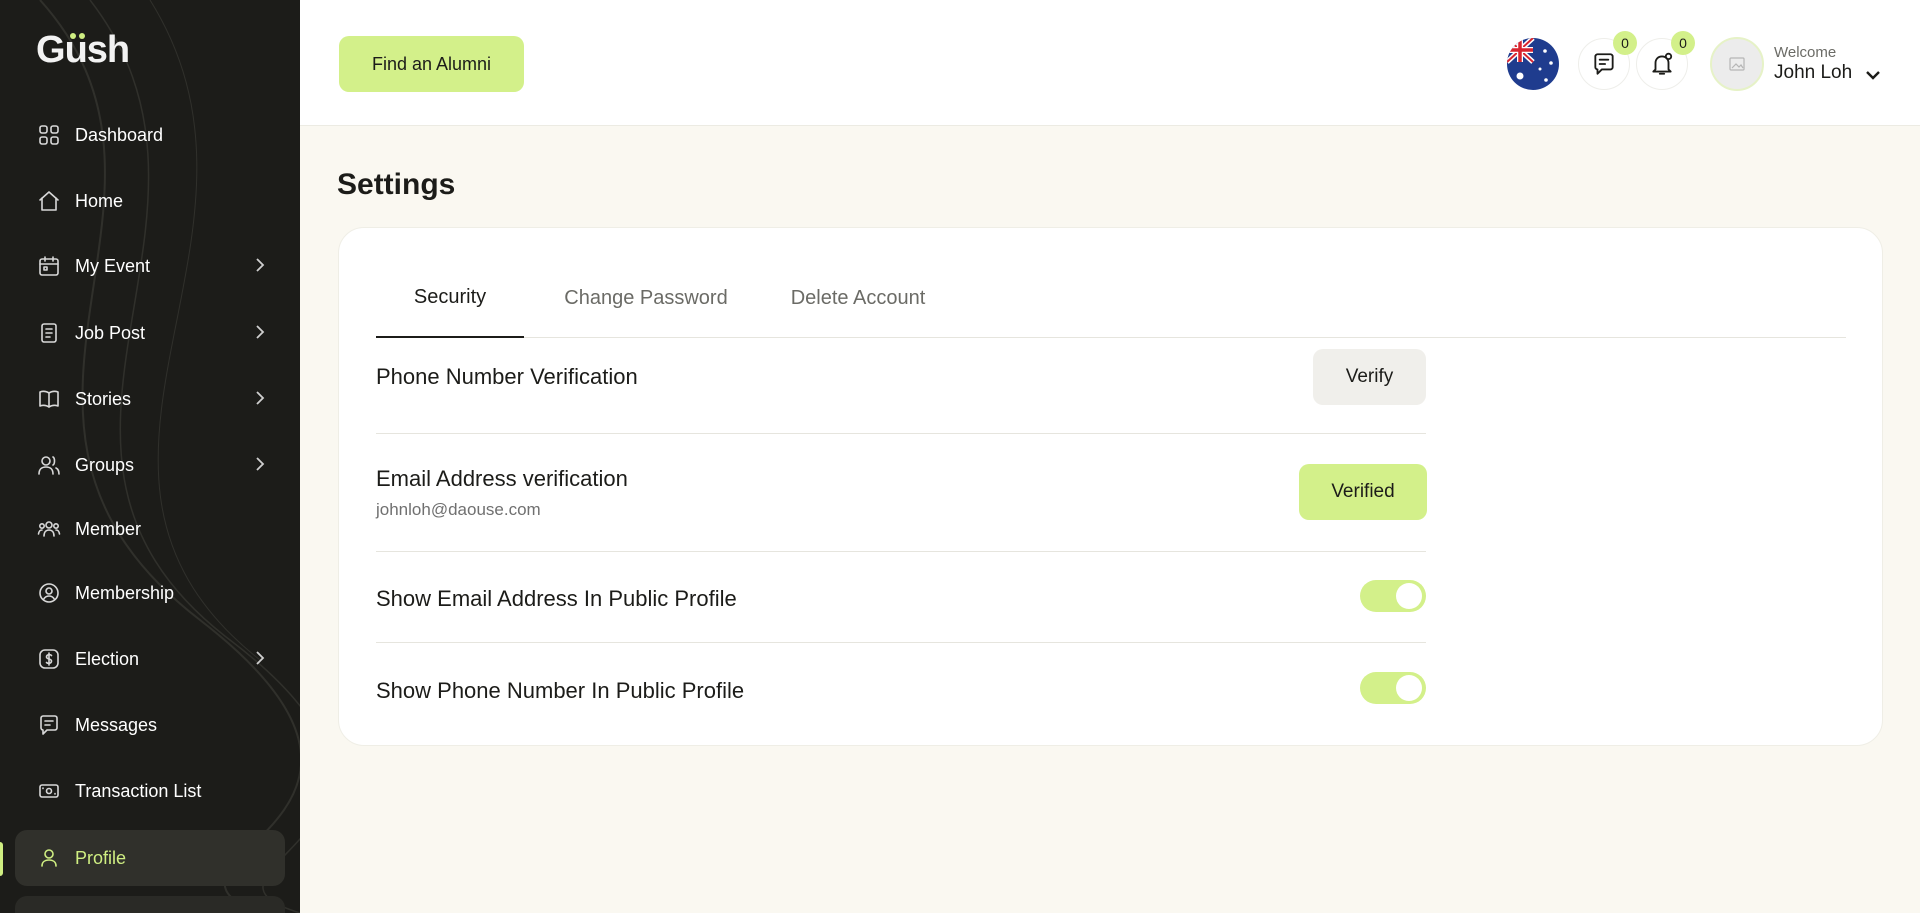 The image size is (1920, 913). I want to click on chevron-down-icon, so click(1873, 75).